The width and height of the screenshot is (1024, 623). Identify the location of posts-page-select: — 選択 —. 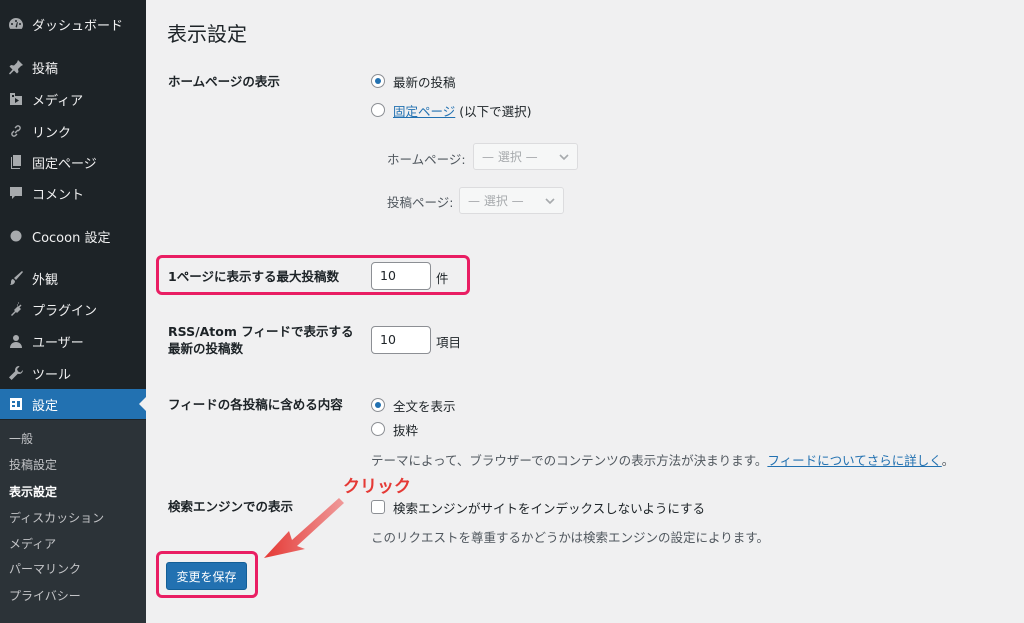
(511, 200).